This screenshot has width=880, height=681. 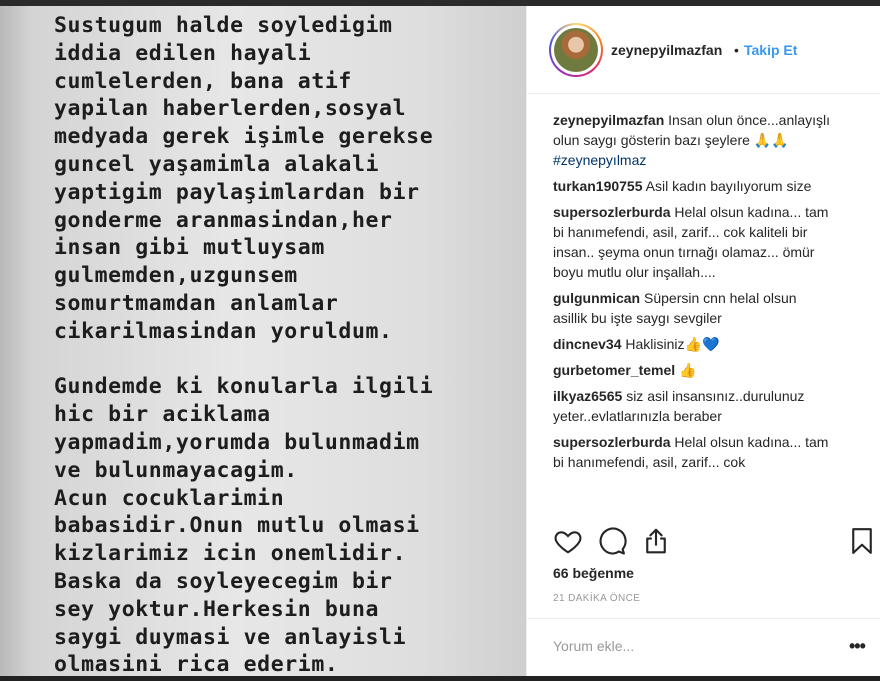 I want to click on comment-item: turkan190755 Asil kadın bayılıyorum size, so click(x=703, y=186).